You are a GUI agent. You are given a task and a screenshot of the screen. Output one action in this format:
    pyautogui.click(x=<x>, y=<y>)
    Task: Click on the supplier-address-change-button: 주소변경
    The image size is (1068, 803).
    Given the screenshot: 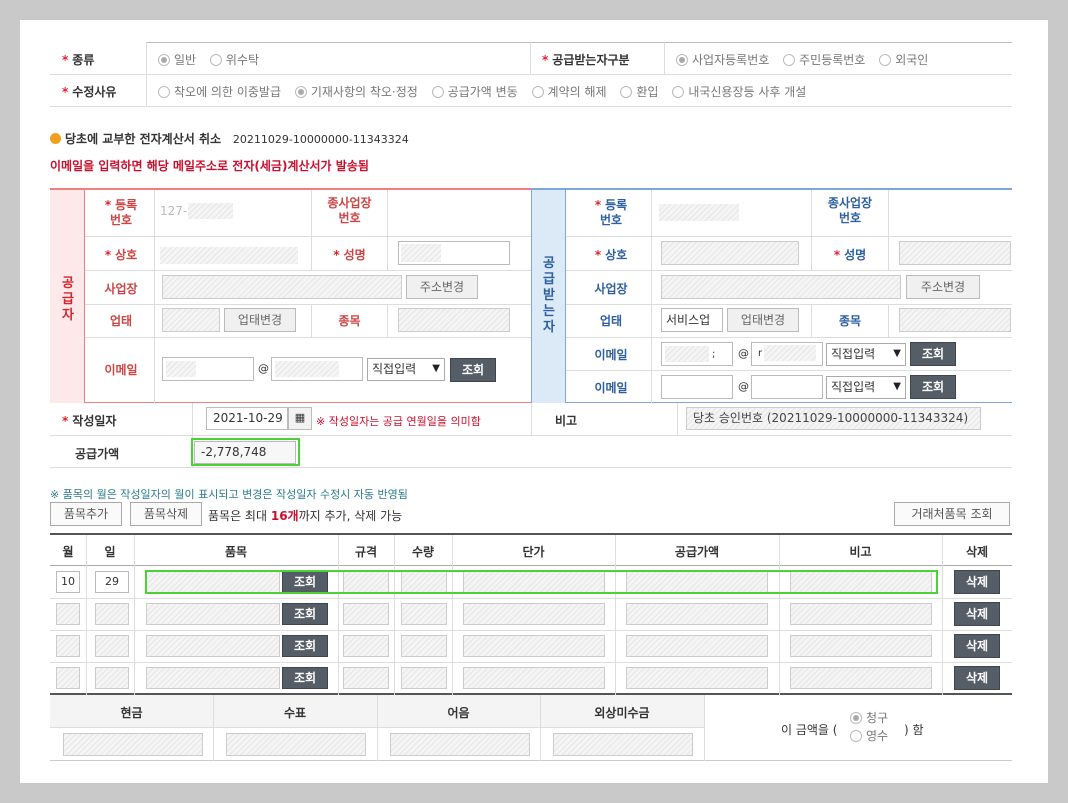 What is the action you would take?
    pyautogui.click(x=442, y=287)
    